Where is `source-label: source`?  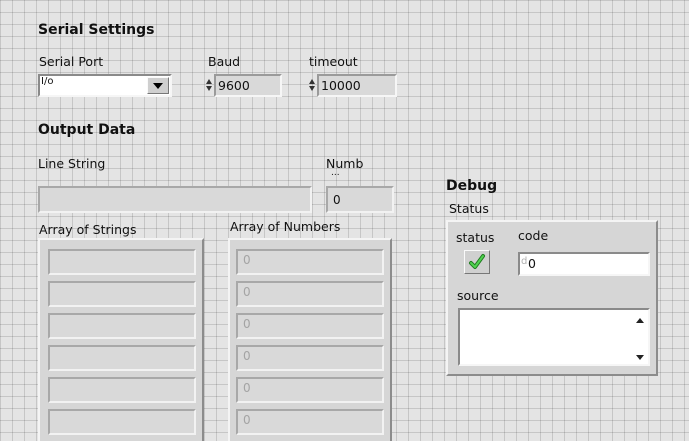
source-label: source is located at coordinates (478, 295).